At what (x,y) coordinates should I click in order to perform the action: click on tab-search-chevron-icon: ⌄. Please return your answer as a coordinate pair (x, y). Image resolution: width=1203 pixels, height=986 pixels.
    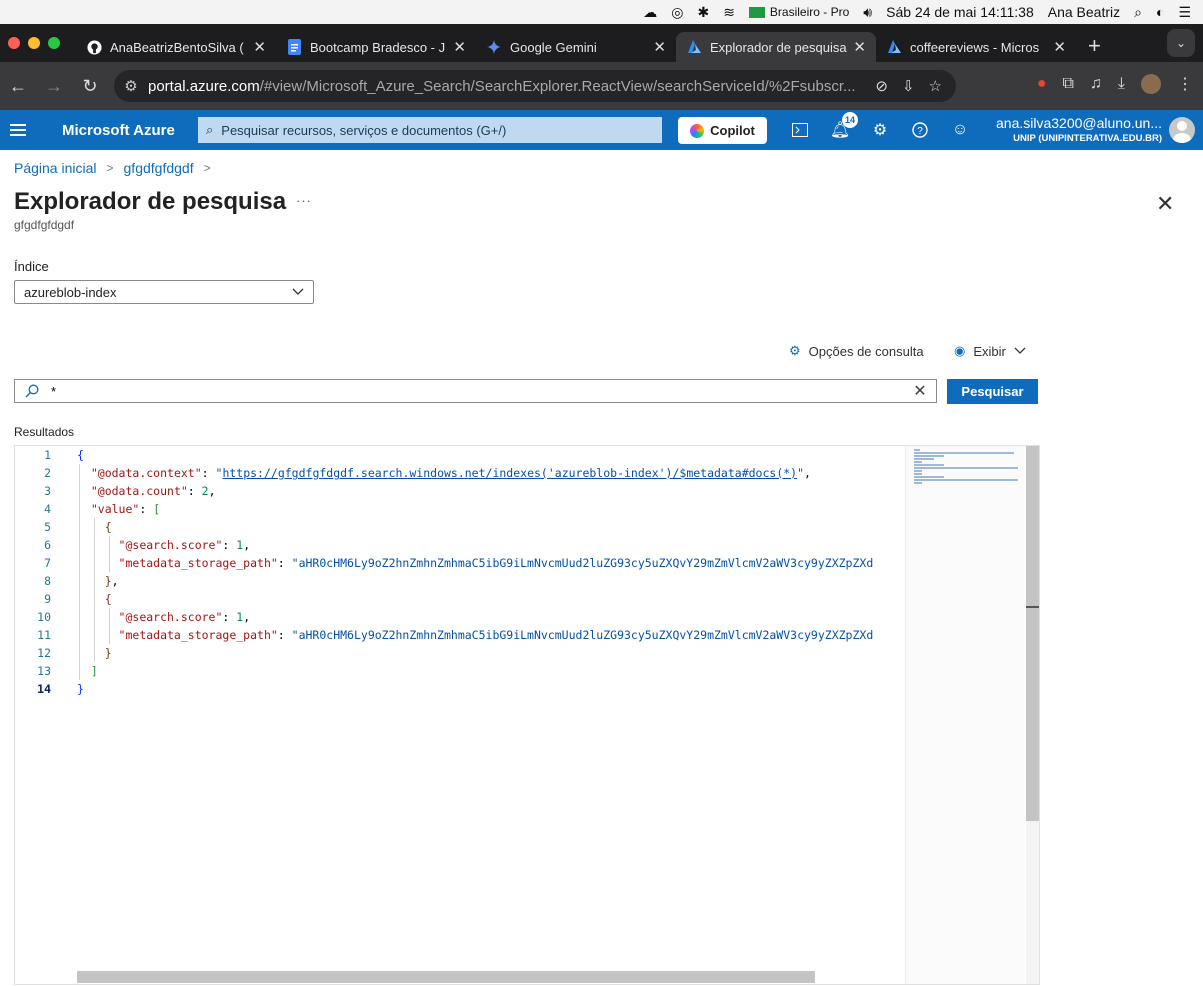
    Looking at the image, I should click on (1181, 43).